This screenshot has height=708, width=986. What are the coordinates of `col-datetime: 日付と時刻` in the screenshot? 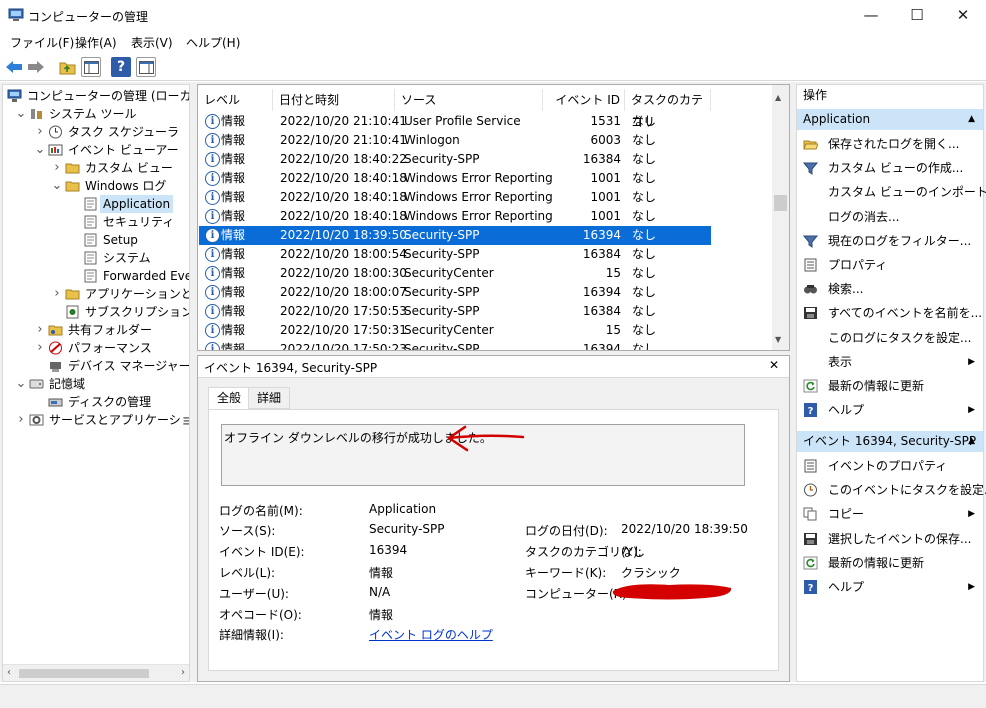 It's located at (334, 100).